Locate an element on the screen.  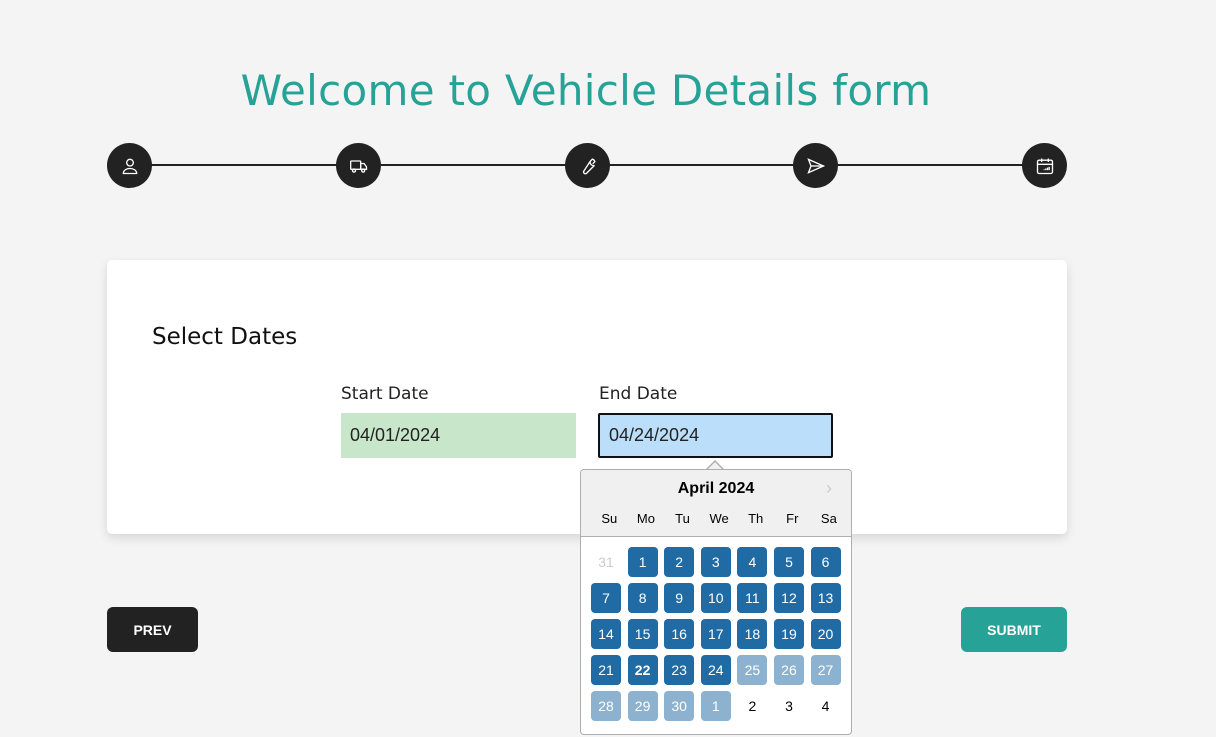
datepicker-week: 21 22 23 24 25 26 27 is located at coordinates (719, 670).